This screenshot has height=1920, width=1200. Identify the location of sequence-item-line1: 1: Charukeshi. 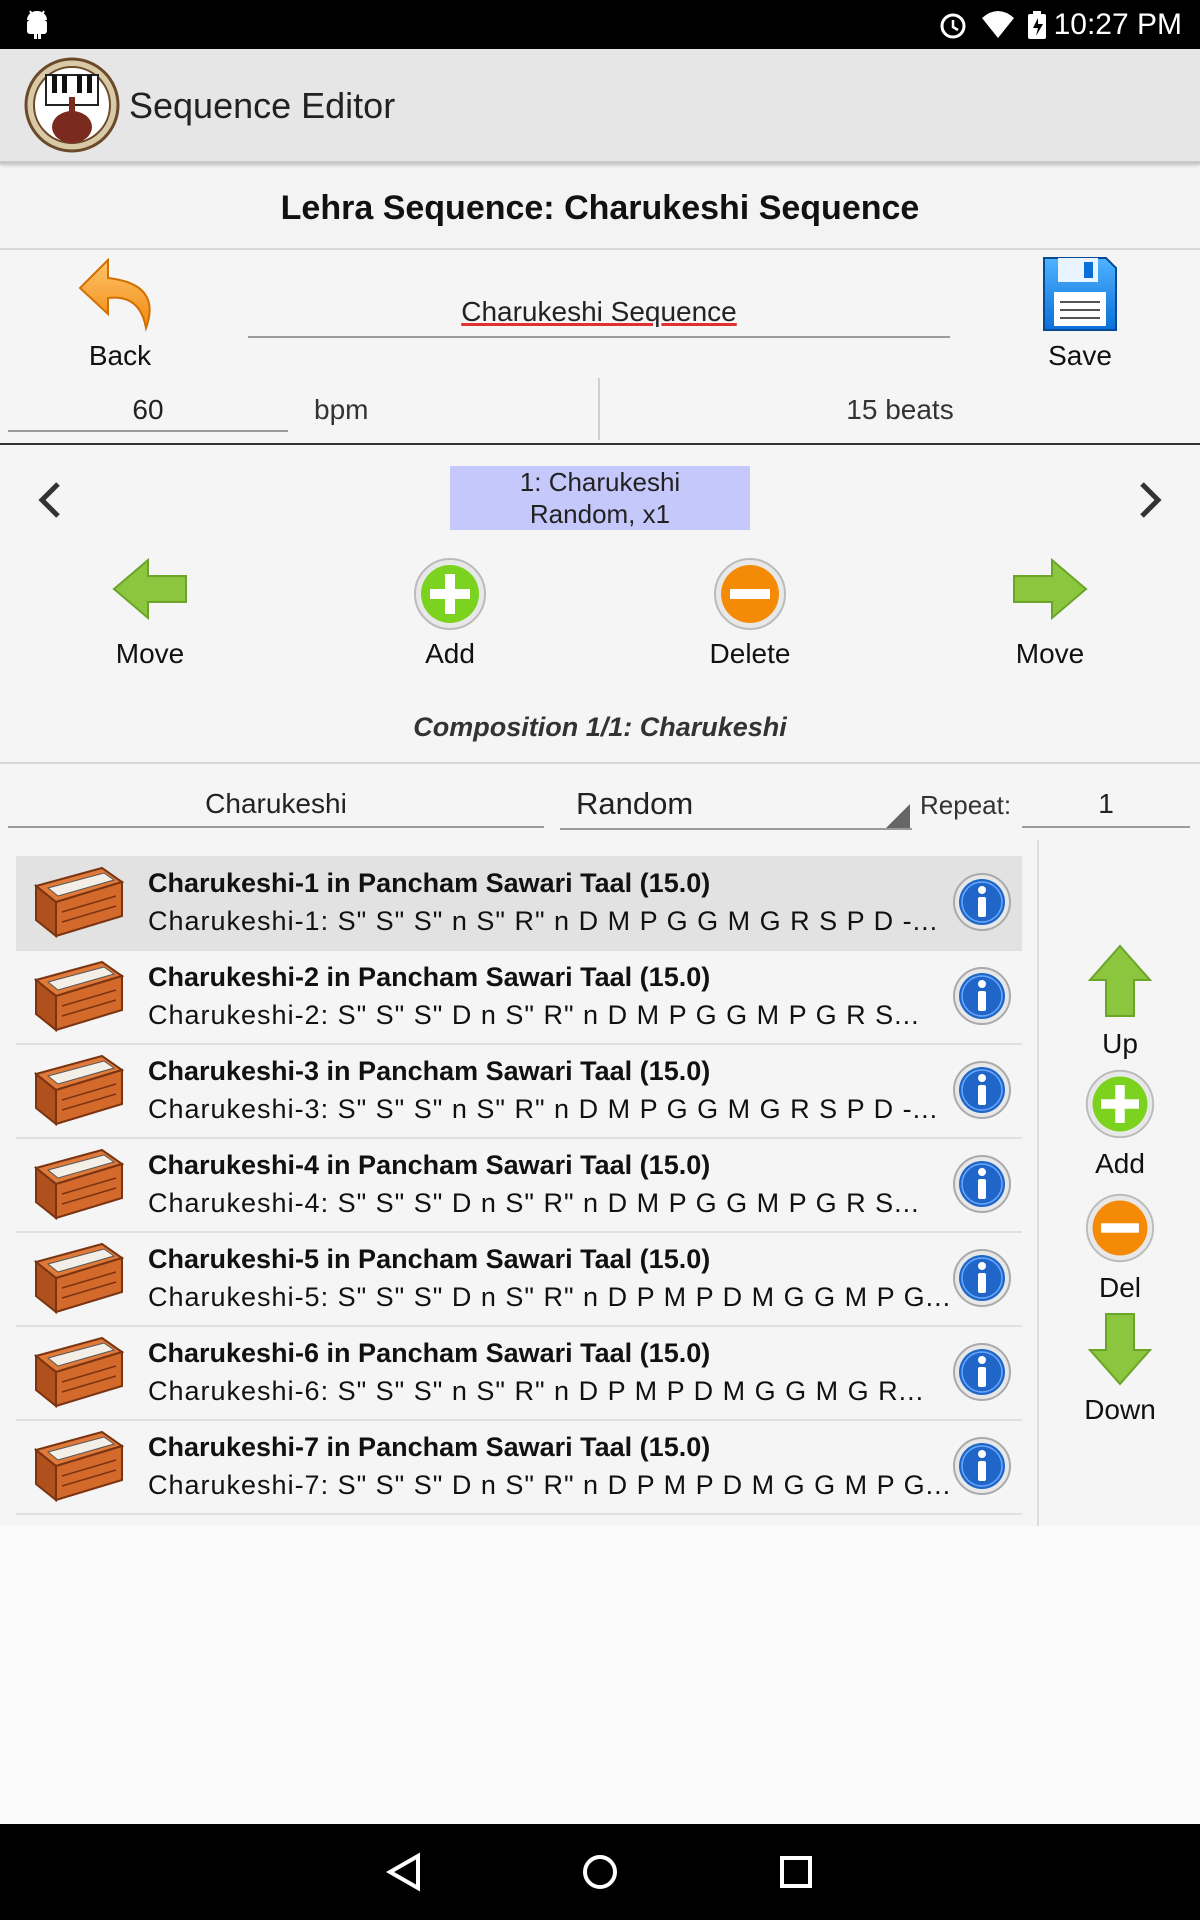
(600, 482).